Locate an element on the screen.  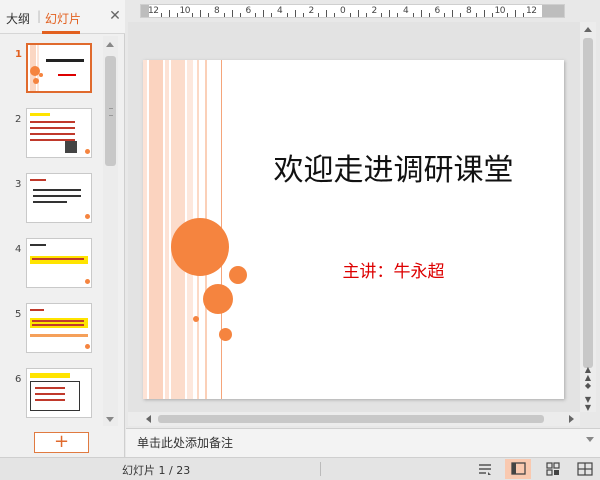
chevron-down-icon is located at coordinates (590, 439).